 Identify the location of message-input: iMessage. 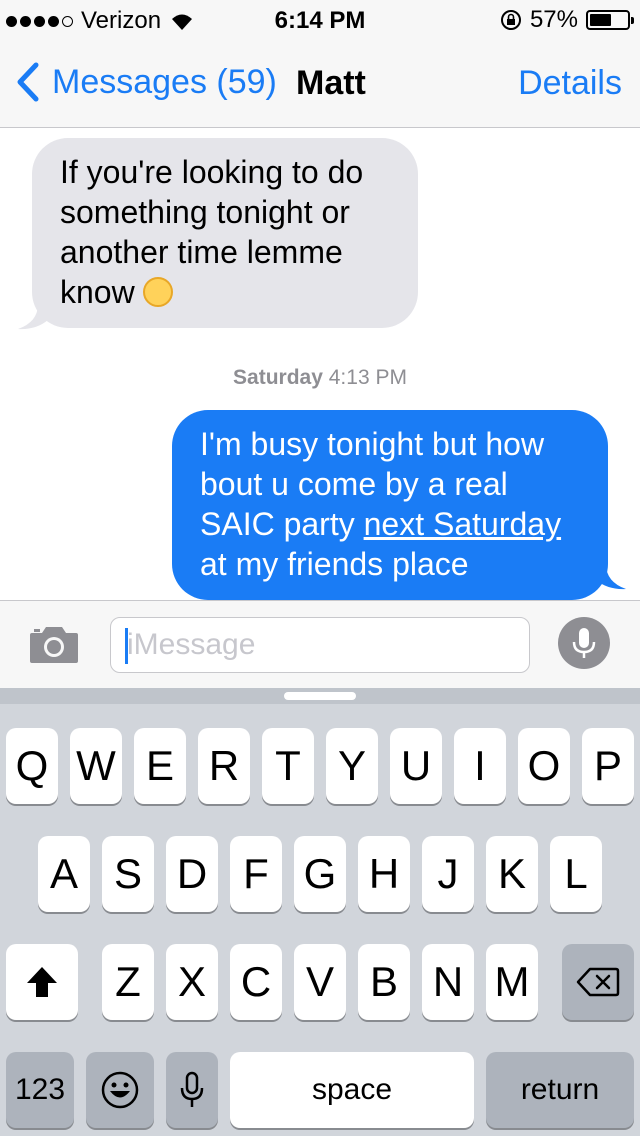
(320, 645).